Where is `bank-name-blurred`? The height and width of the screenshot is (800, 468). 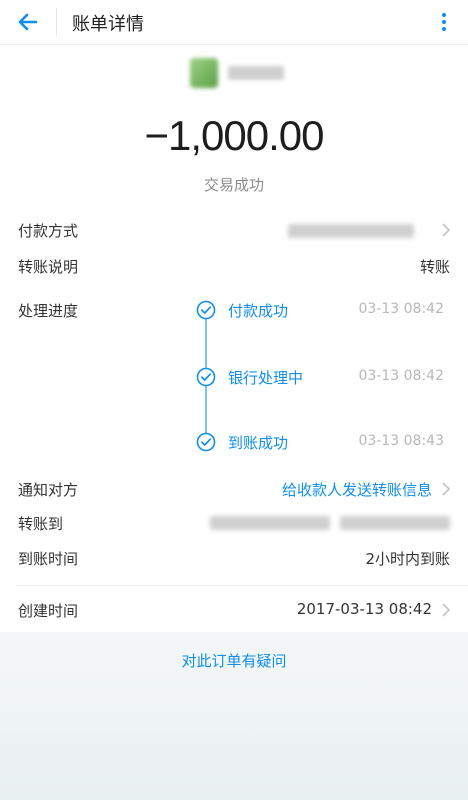 bank-name-blurred is located at coordinates (270, 523).